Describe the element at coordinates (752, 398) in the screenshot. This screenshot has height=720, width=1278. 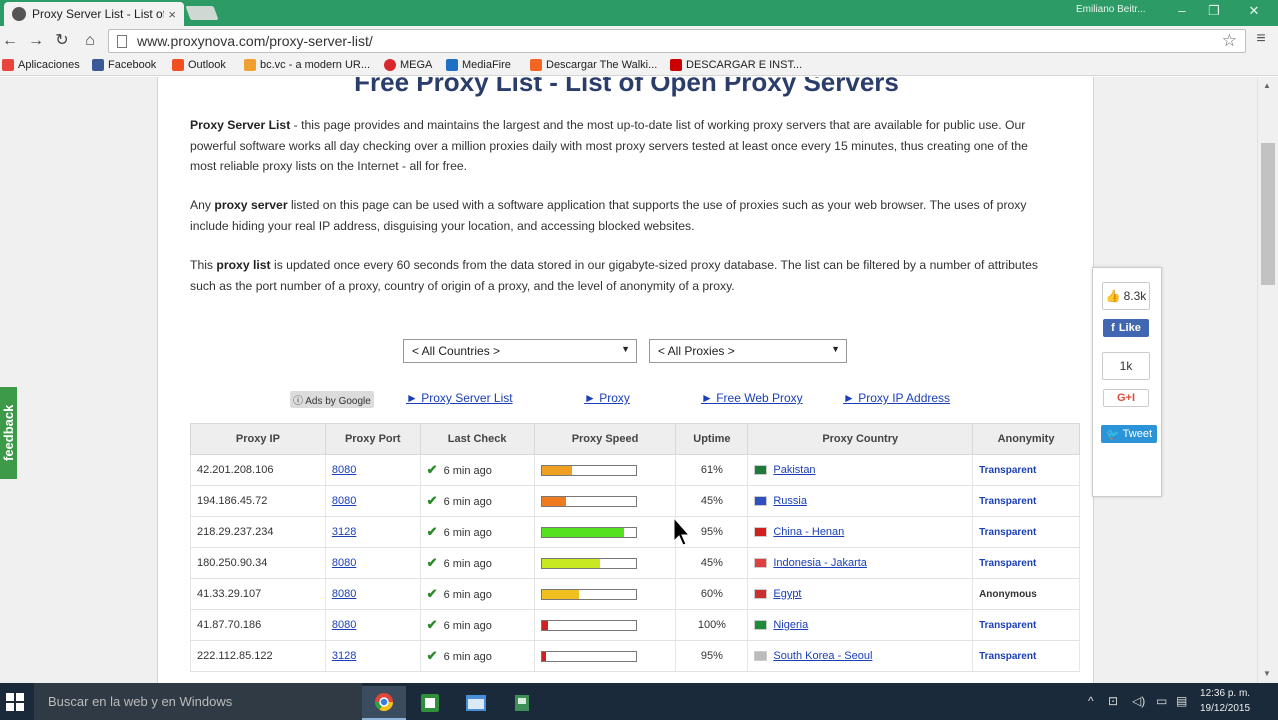
I see `ad-link-free-web-proxy: ► Free Web Proxy` at that location.